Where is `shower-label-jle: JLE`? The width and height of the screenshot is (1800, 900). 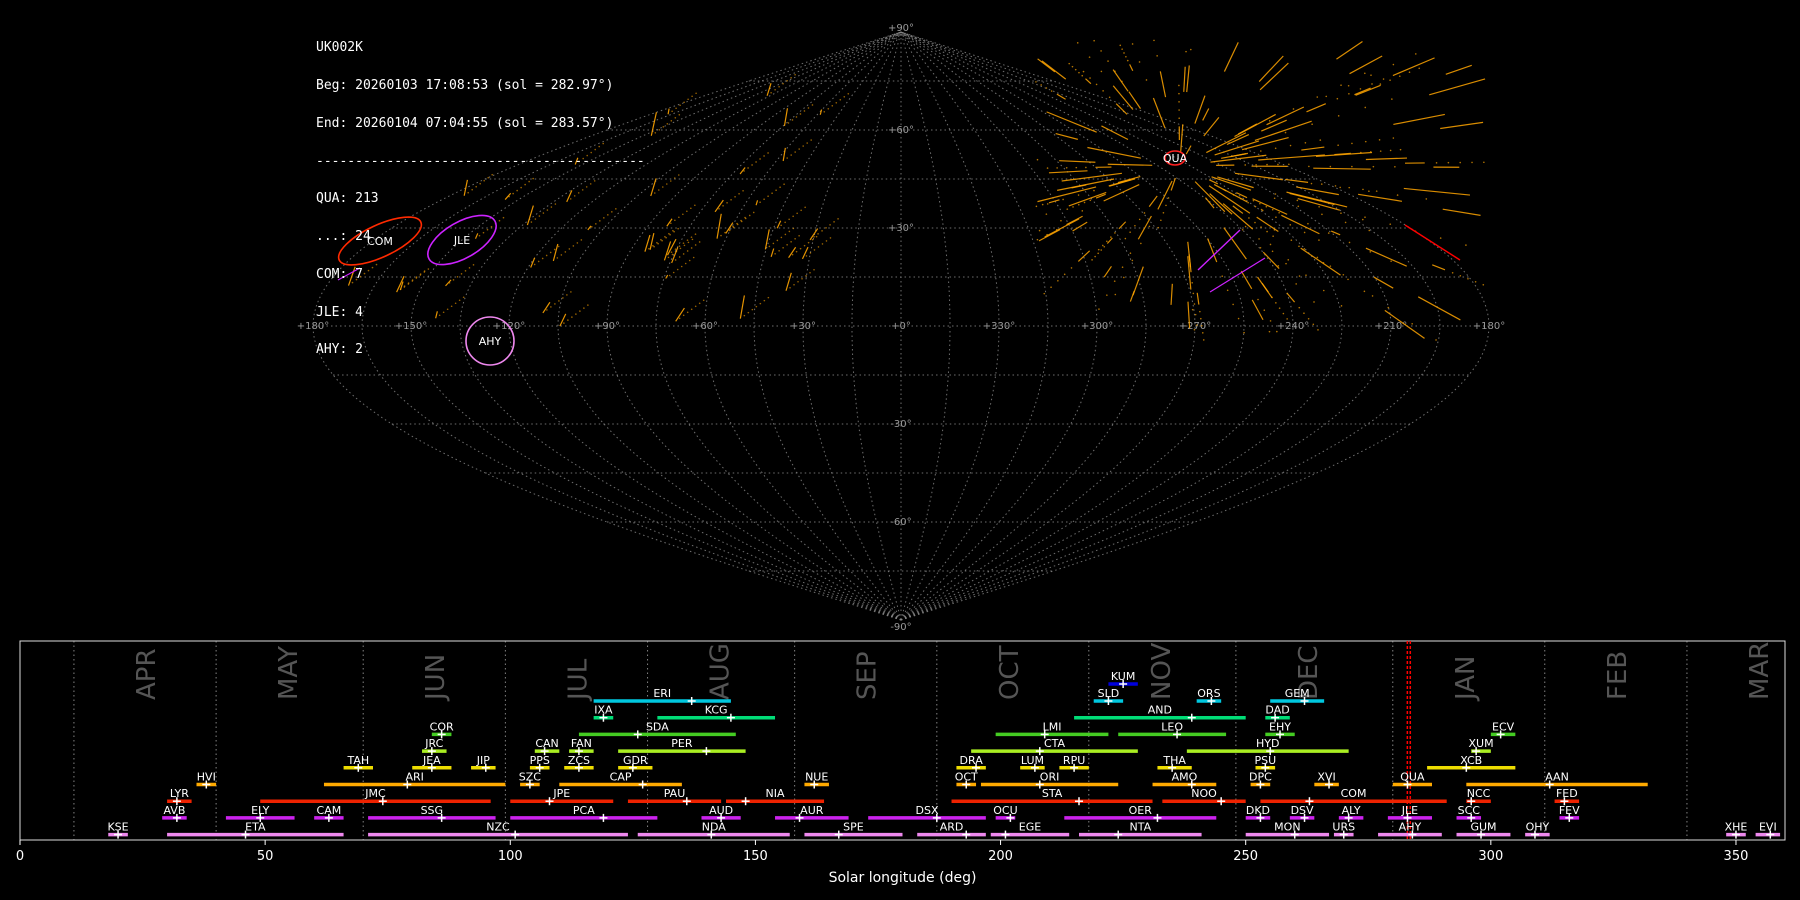
shower-label-jle: JLE is located at coordinates (1409, 810).